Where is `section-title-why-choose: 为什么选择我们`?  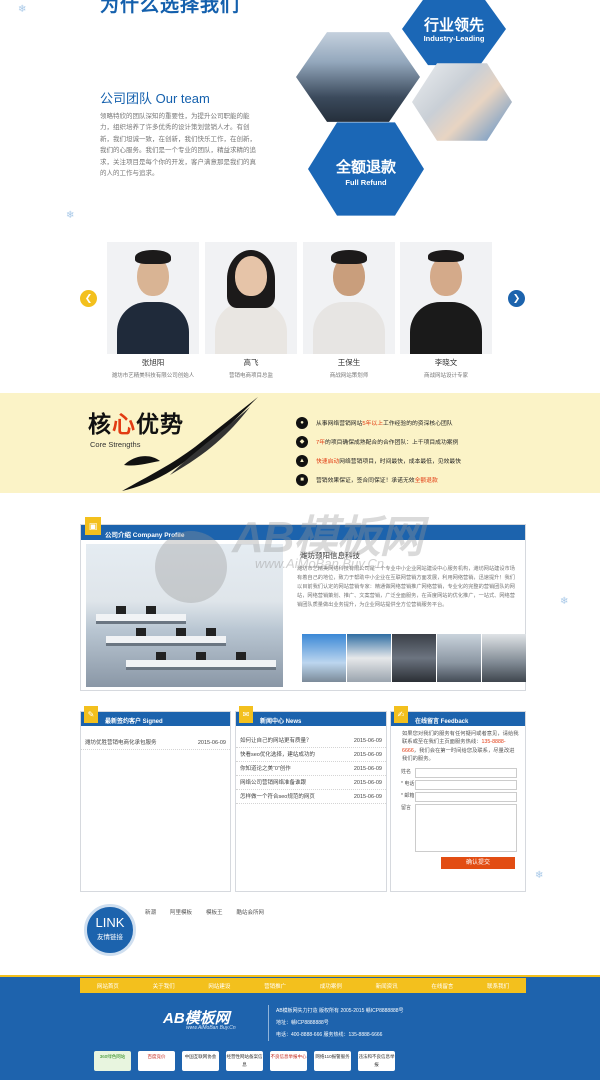
section-title-why-choose: 为什么选择我们 is located at coordinates (170, 8).